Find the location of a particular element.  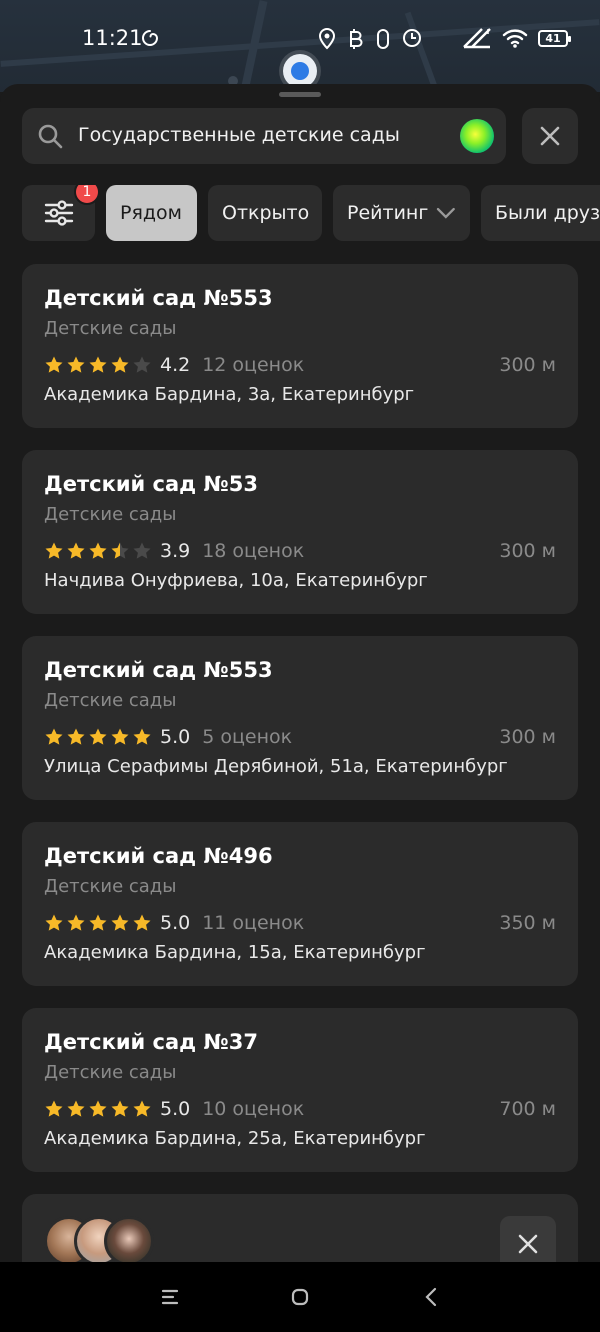

reviews-count: 12 оценок is located at coordinates (253, 365).